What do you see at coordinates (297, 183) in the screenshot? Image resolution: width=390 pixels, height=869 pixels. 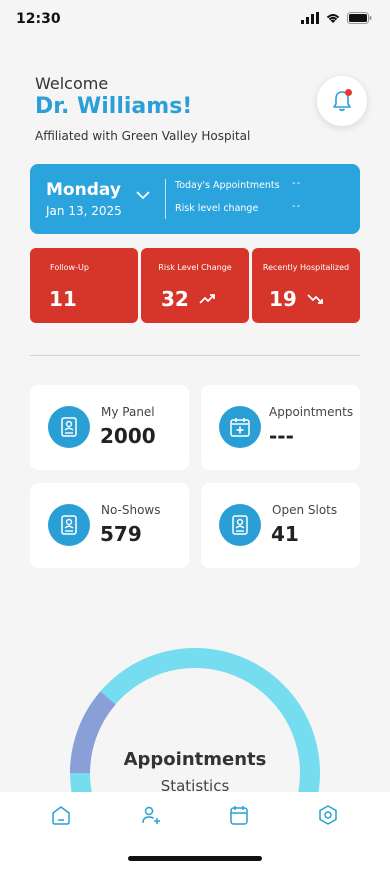 I see `todays-appointments-value: --` at bounding box center [297, 183].